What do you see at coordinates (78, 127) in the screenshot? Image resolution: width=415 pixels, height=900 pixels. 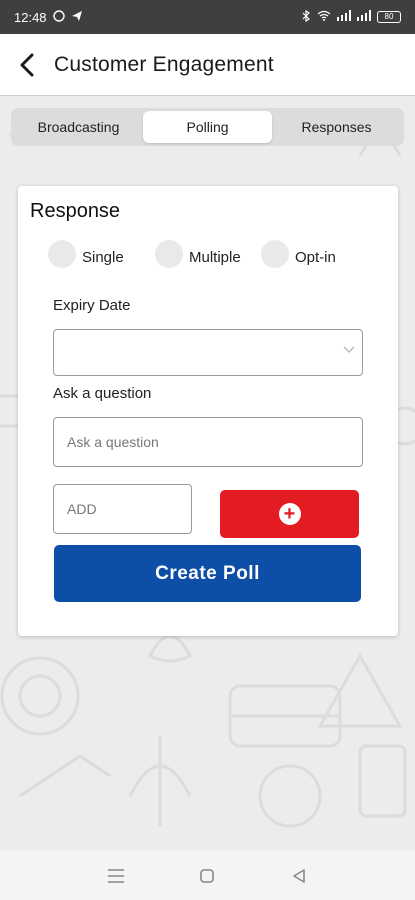 I see `tab-broadcasting: Broadcasting` at bounding box center [78, 127].